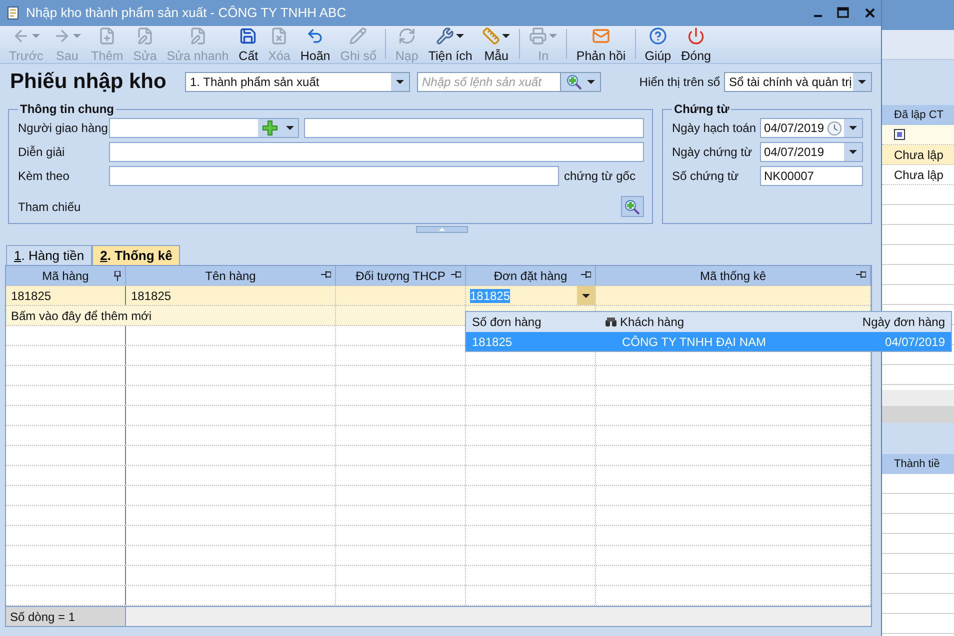  I want to click on window-title: Nhập kho thành phẩm sản xuất - CÔNG TY TNHH ABC, so click(187, 12).